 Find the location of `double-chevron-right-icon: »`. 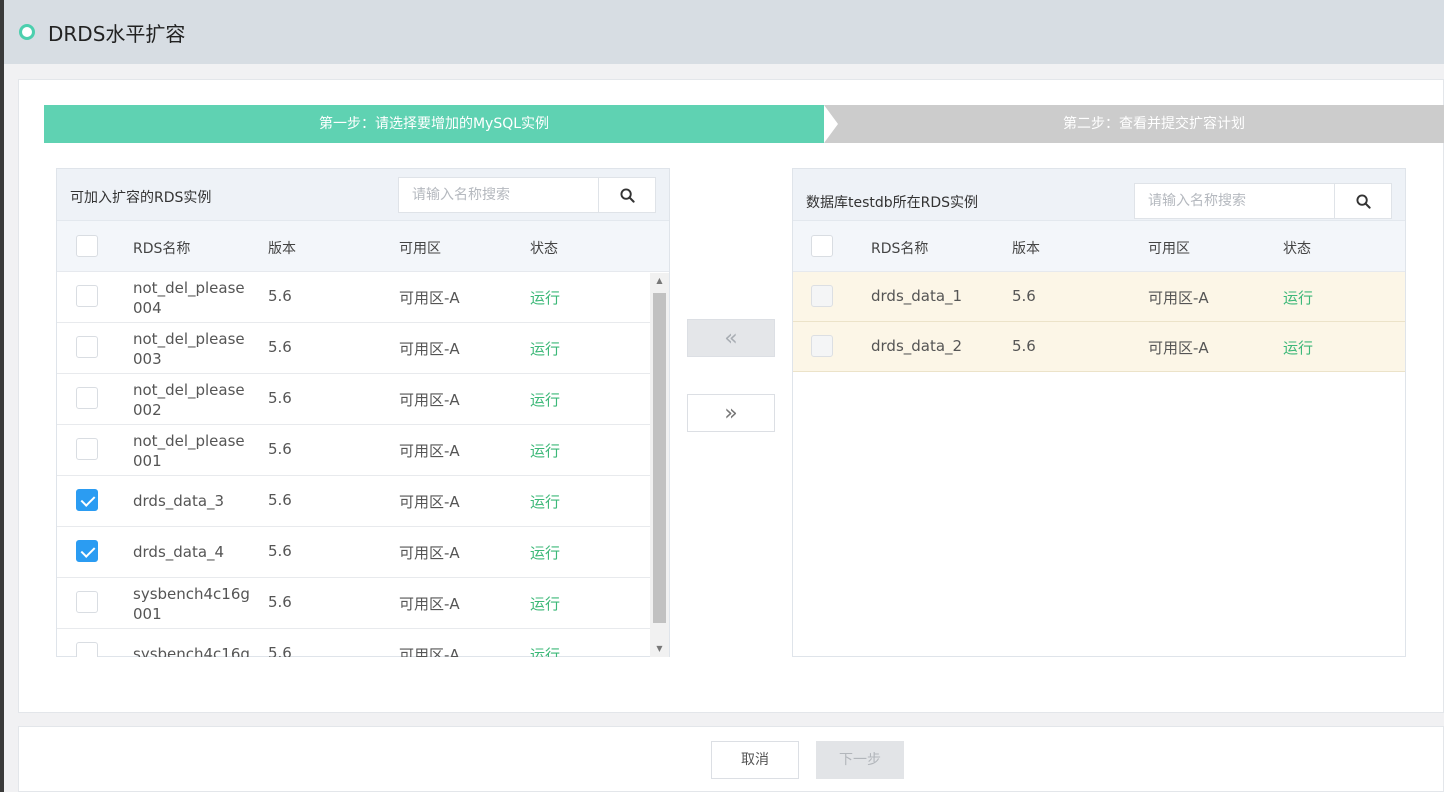

double-chevron-right-icon: » is located at coordinates (731, 413).